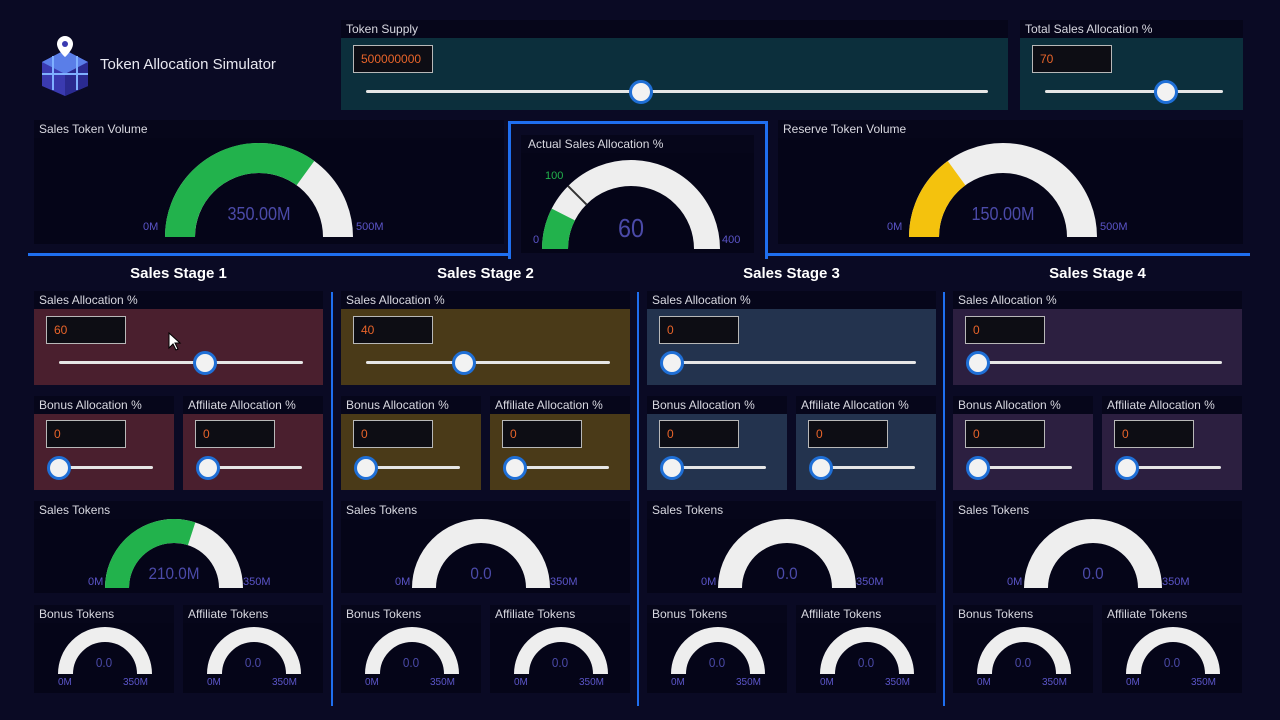 This screenshot has height=720, width=1280. I want to click on app-title: Token Allocation Simulator, so click(188, 64).